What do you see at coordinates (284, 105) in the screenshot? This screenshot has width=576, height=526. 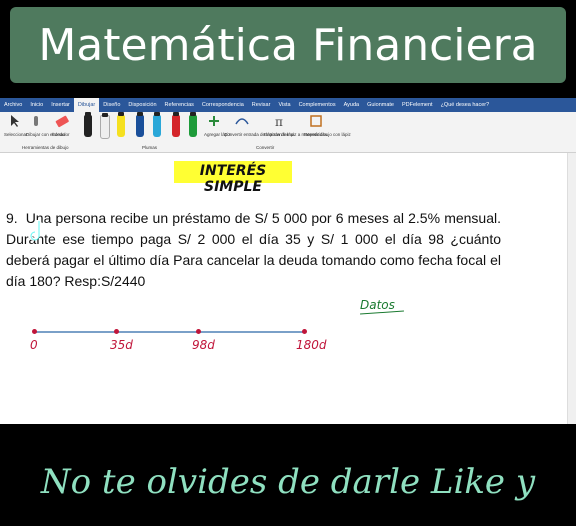 I see `tab-vista: Vista` at bounding box center [284, 105].